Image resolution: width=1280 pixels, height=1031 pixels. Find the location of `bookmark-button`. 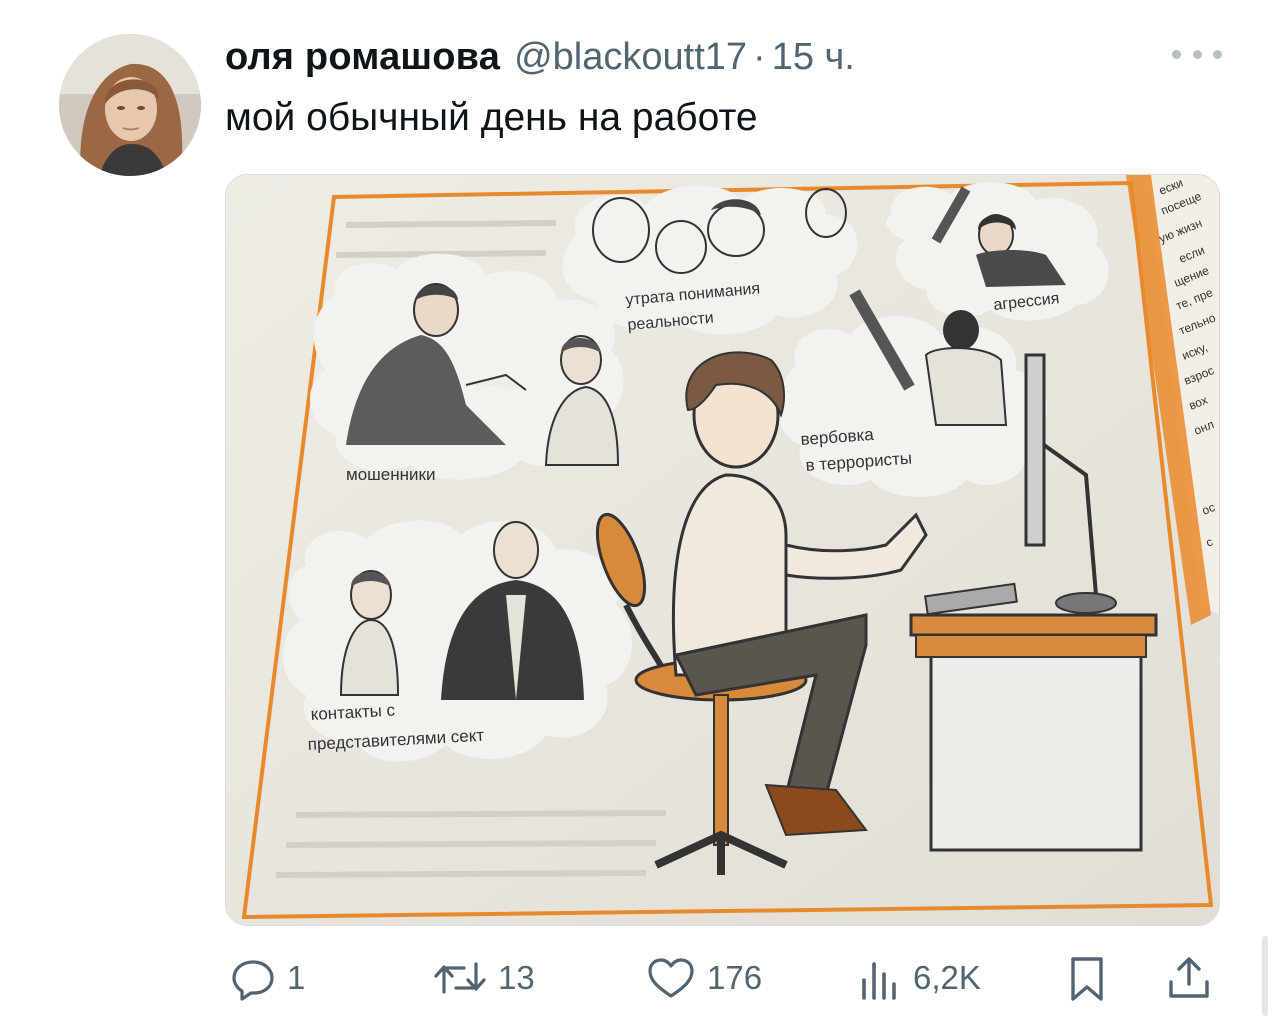

bookmark-button is located at coordinates (1087, 978).